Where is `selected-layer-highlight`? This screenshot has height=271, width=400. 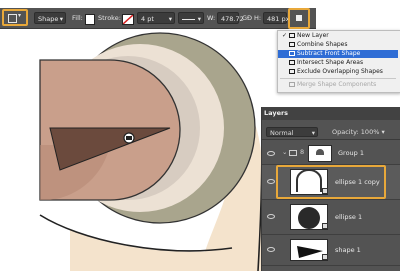 selected-layer-highlight is located at coordinates (331, 182).